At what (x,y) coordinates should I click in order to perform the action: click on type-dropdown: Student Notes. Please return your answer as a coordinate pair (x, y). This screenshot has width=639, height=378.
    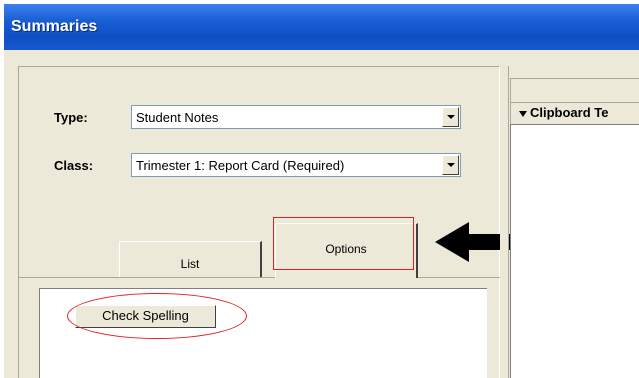
    Looking at the image, I should click on (296, 117).